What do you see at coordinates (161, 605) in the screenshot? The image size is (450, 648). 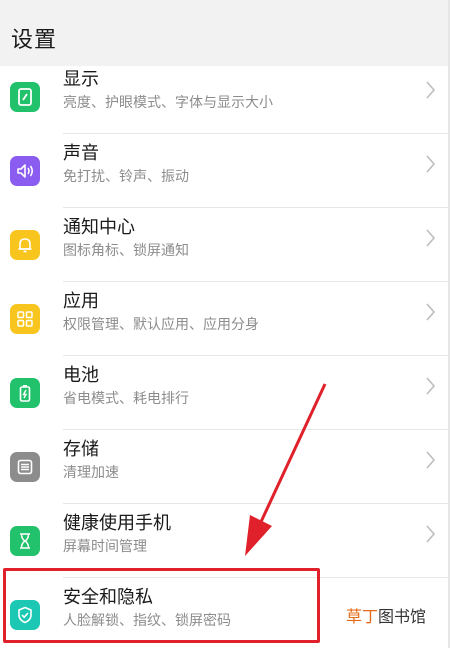 I see `highlight-box` at bounding box center [161, 605].